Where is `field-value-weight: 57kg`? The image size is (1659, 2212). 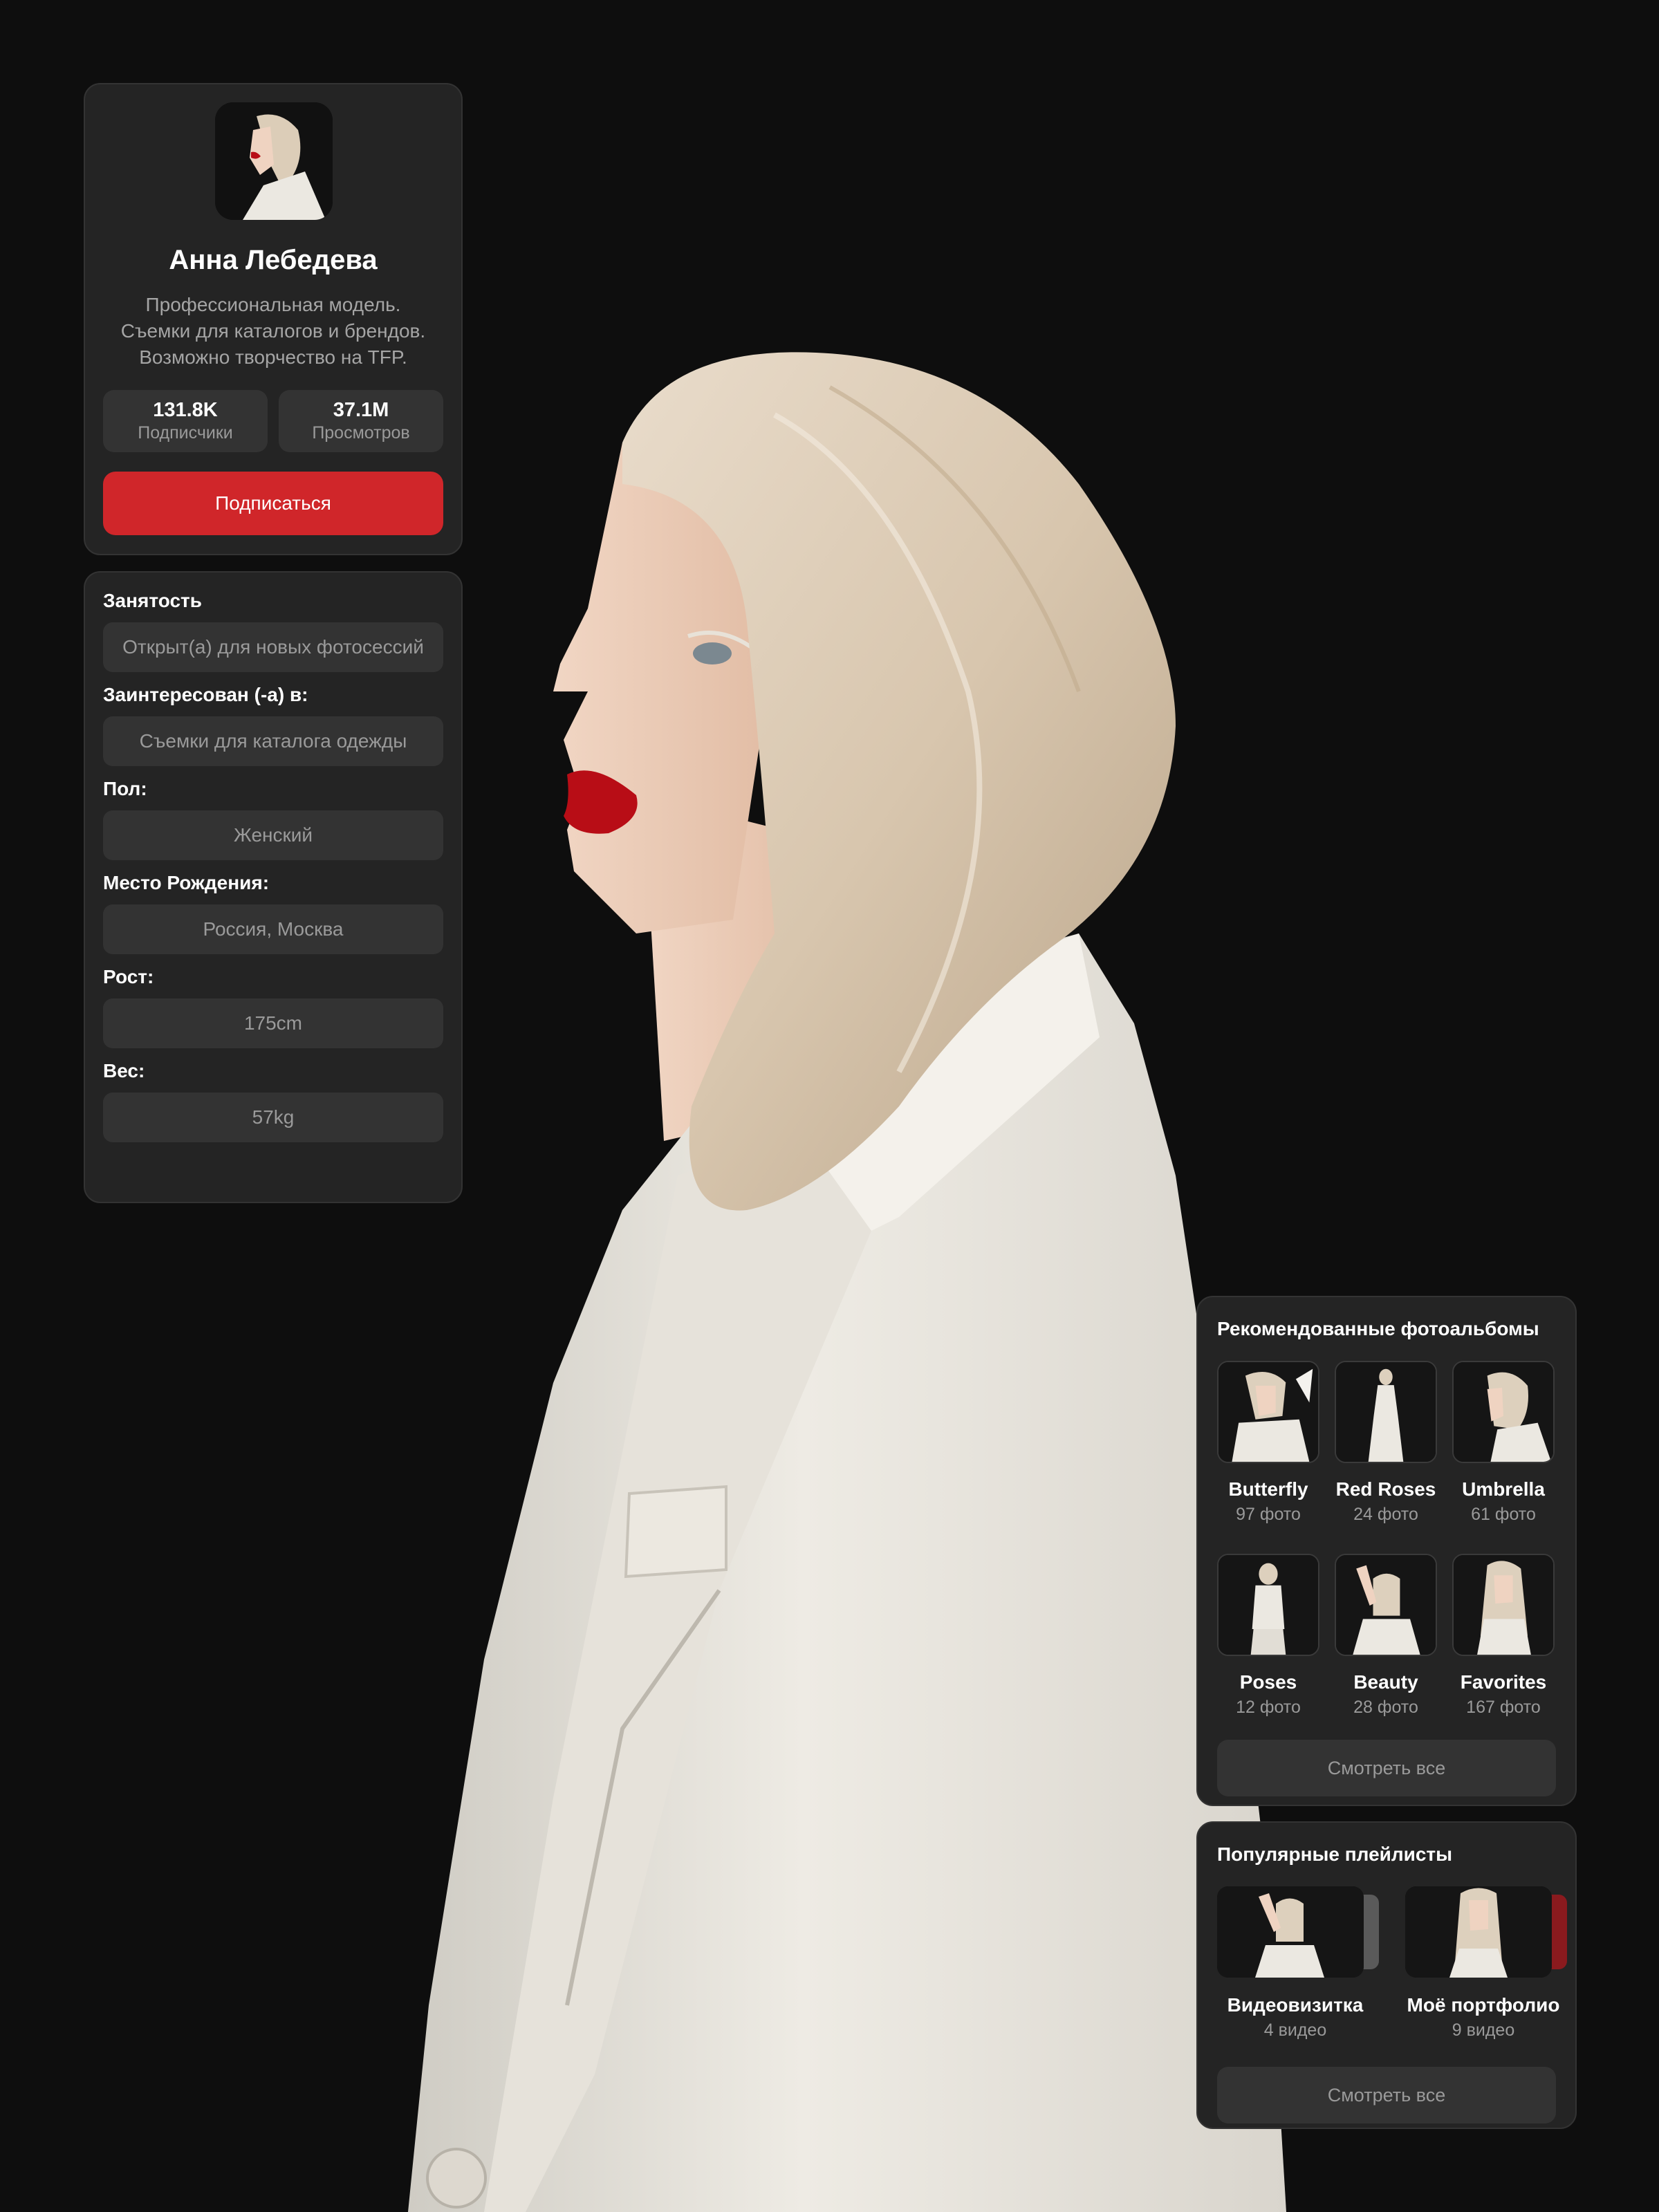
field-value-weight: 57kg is located at coordinates (273, 1117).